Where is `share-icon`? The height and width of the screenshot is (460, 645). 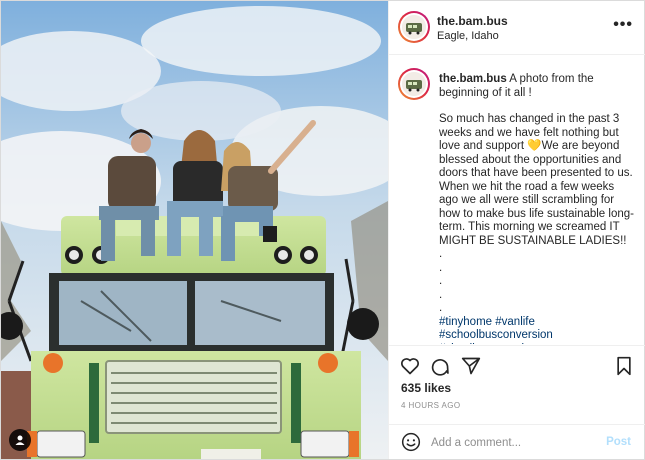 share-icon is located at coordinates (471, 366).